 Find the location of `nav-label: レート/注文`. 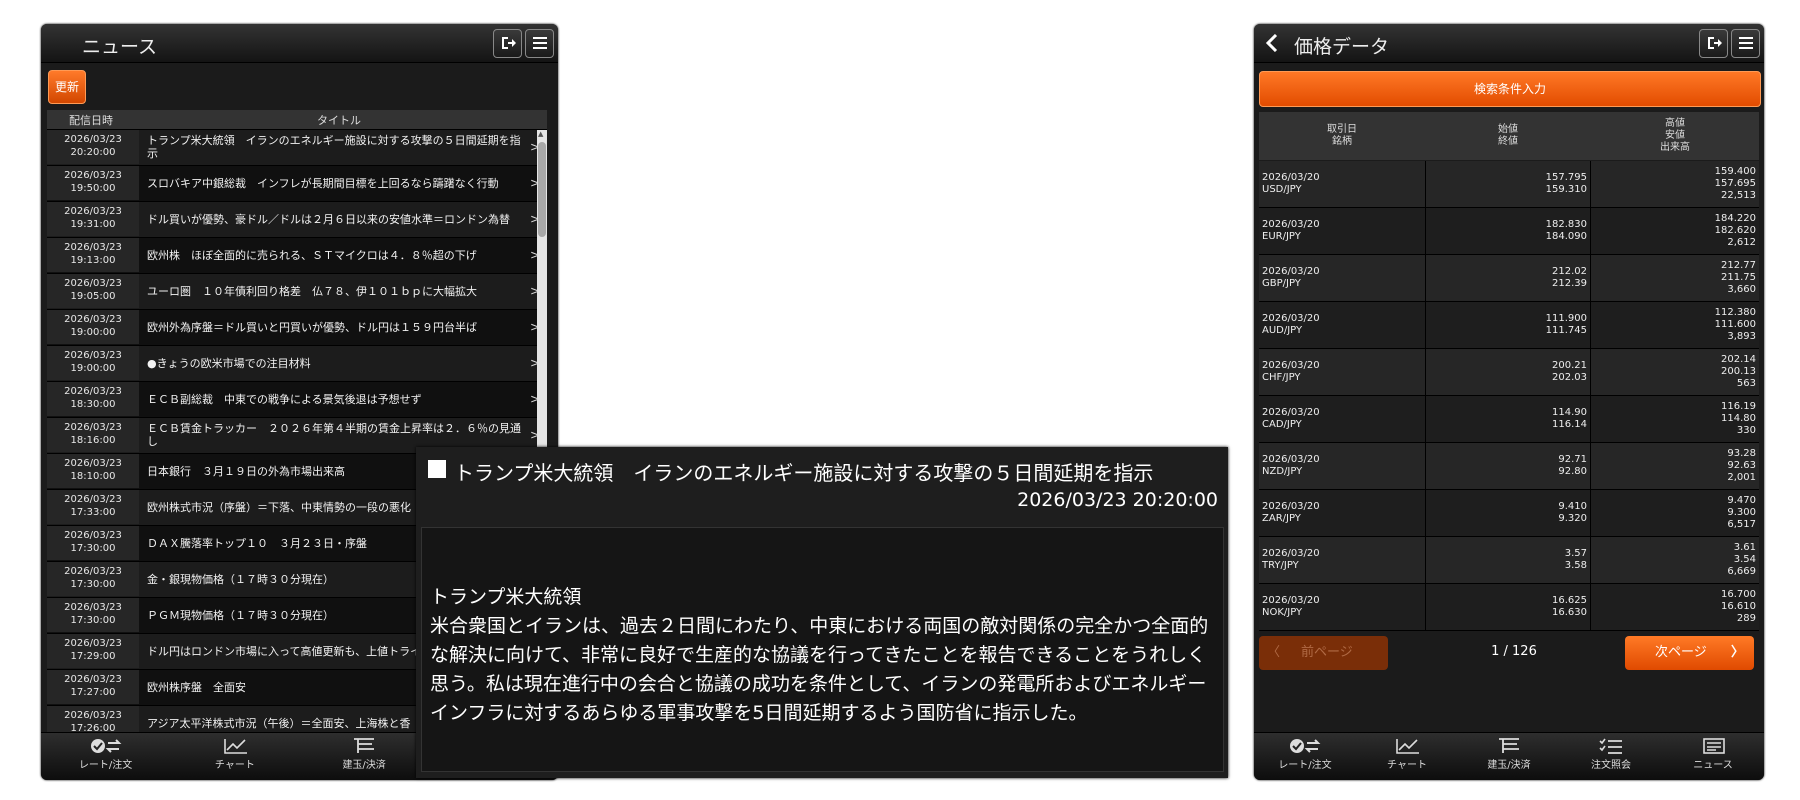

nav-label: レート/注文 is located at coordinates (1305, 765).